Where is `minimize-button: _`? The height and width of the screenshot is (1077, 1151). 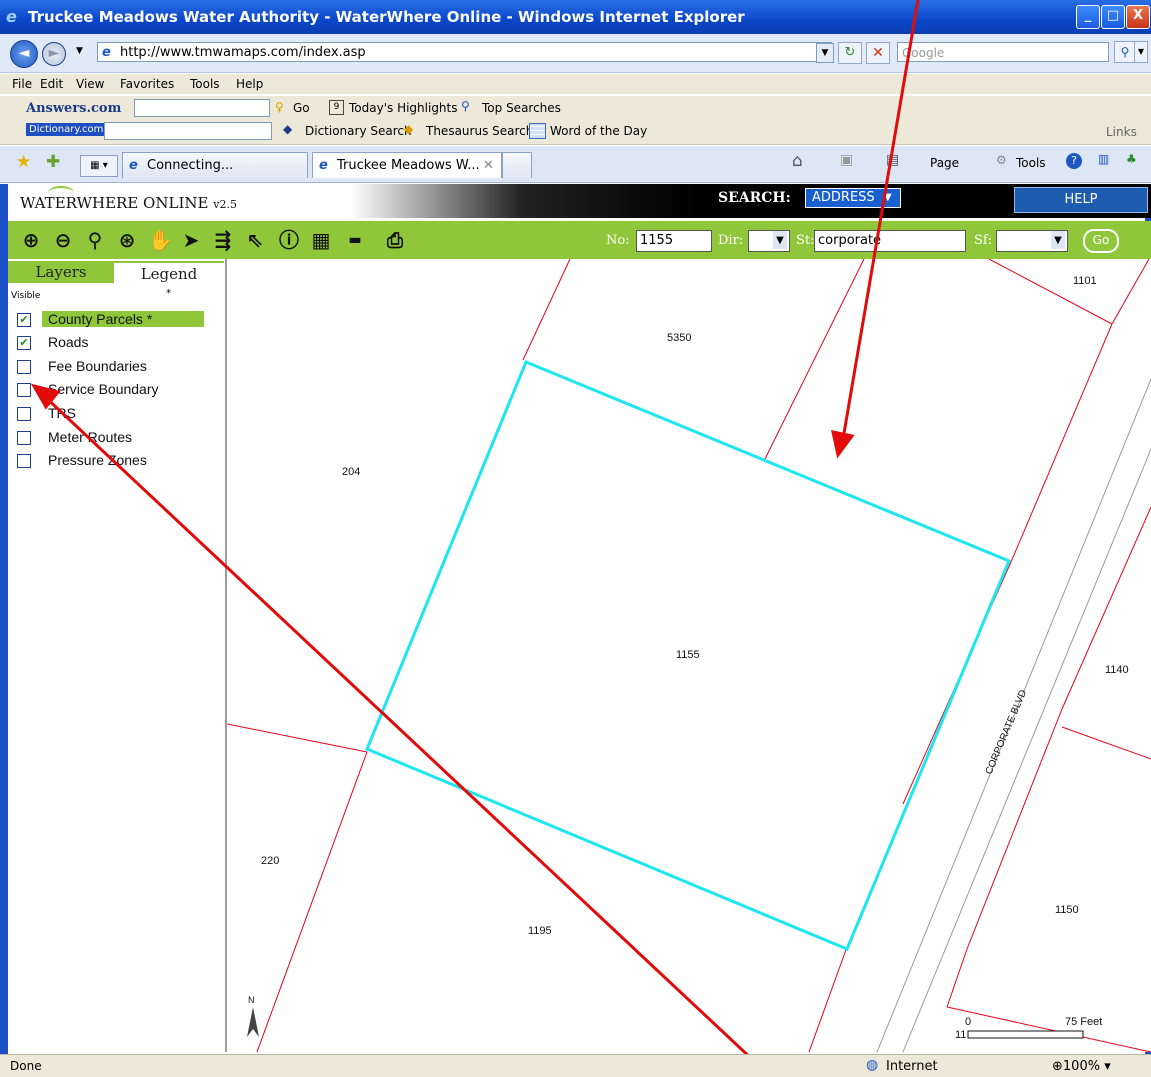 minimize-button: _ is located at coordinates (1088, 17).